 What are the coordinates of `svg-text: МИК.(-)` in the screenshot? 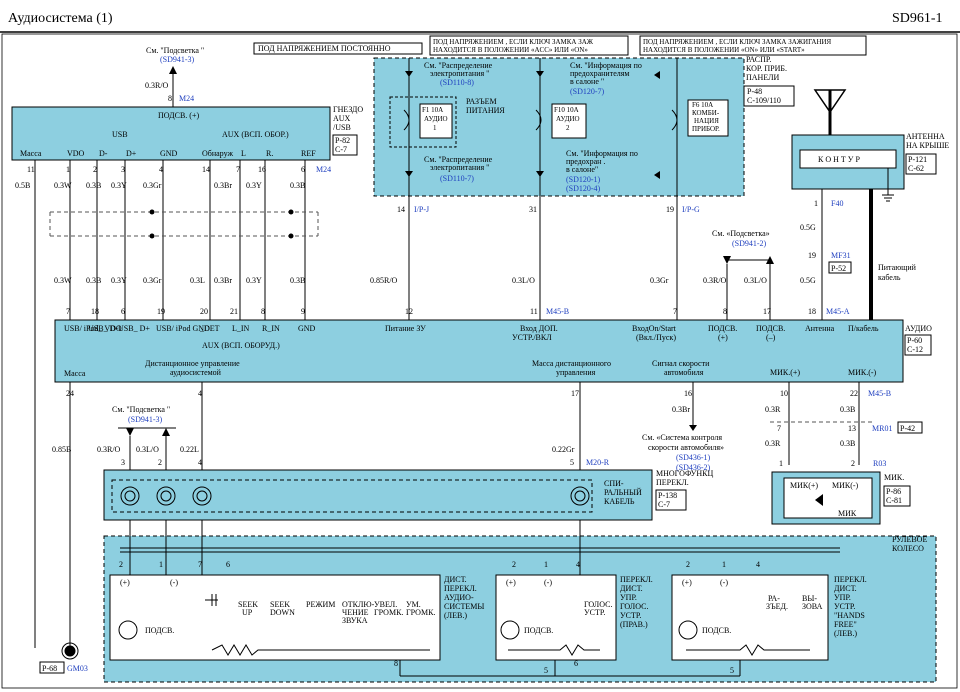 It's located at (862, 372).